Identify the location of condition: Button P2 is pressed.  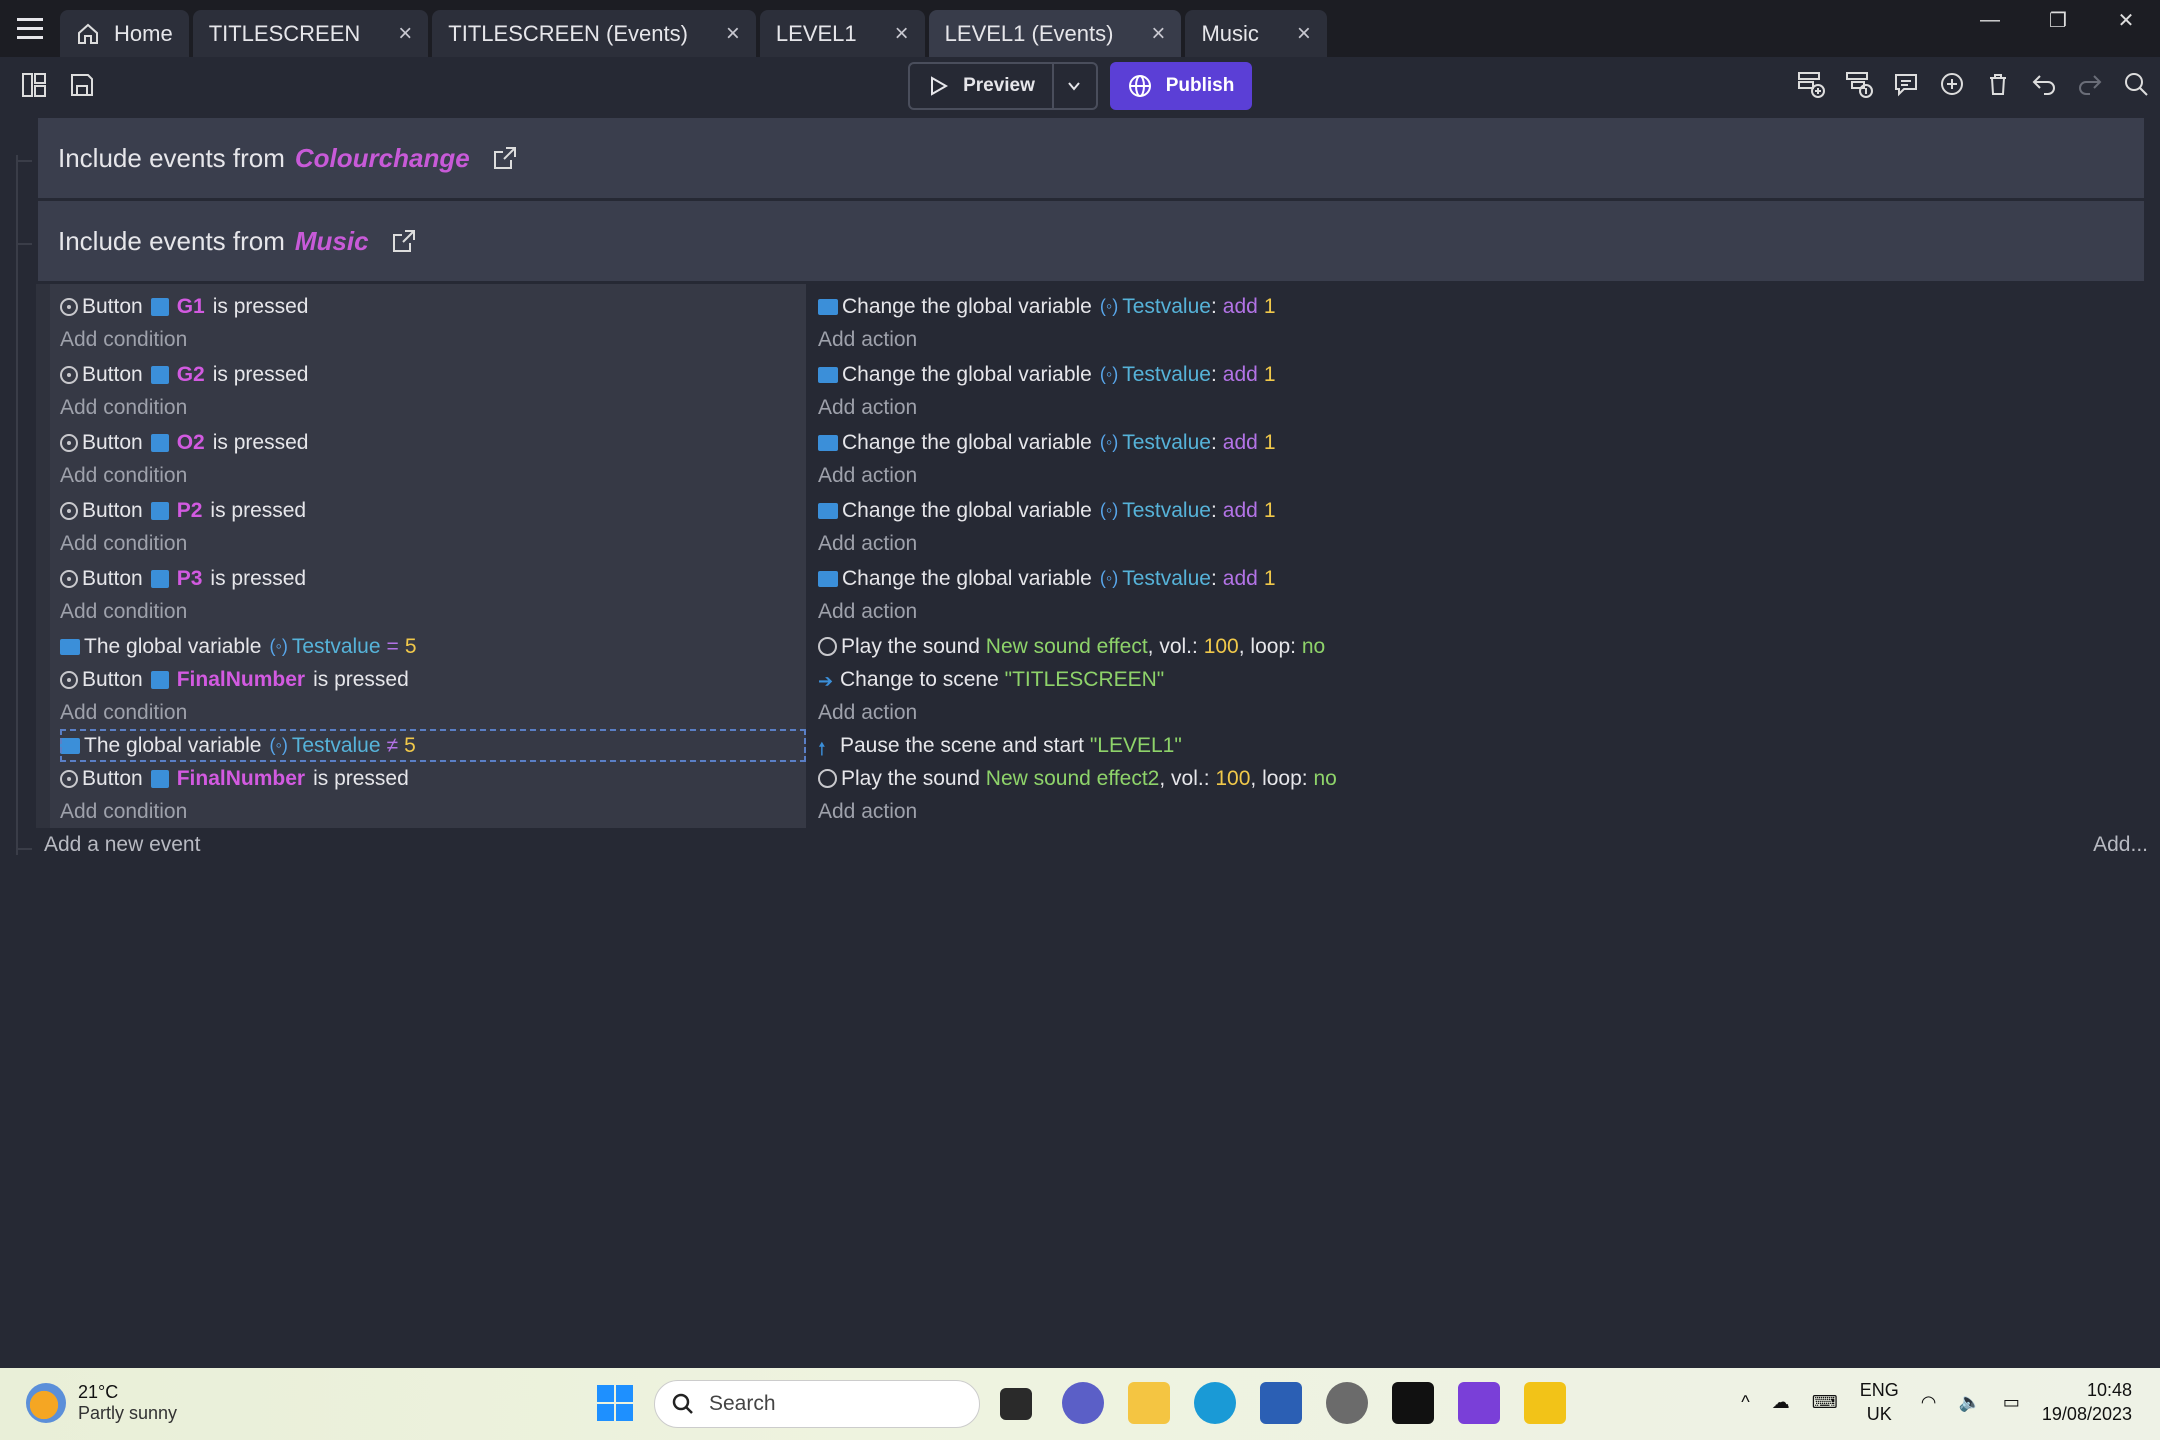
(433, 510).